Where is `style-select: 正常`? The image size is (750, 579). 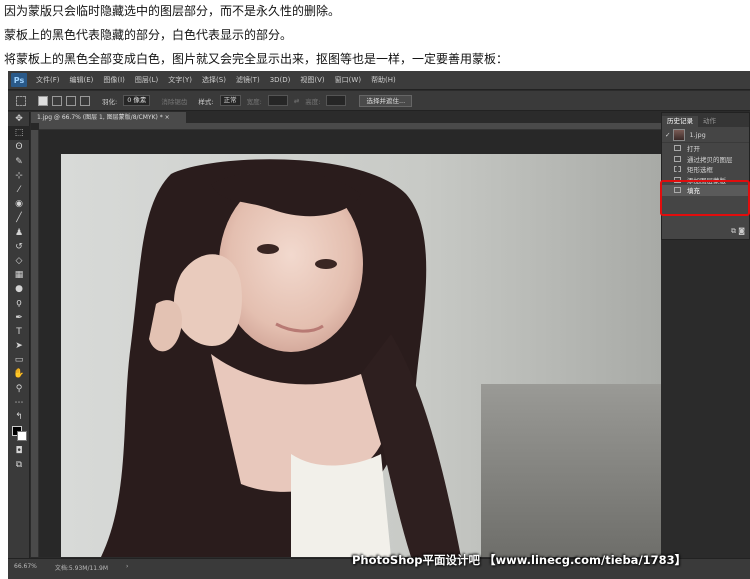
style-select: 正常 is located at coordinates (230, 100).